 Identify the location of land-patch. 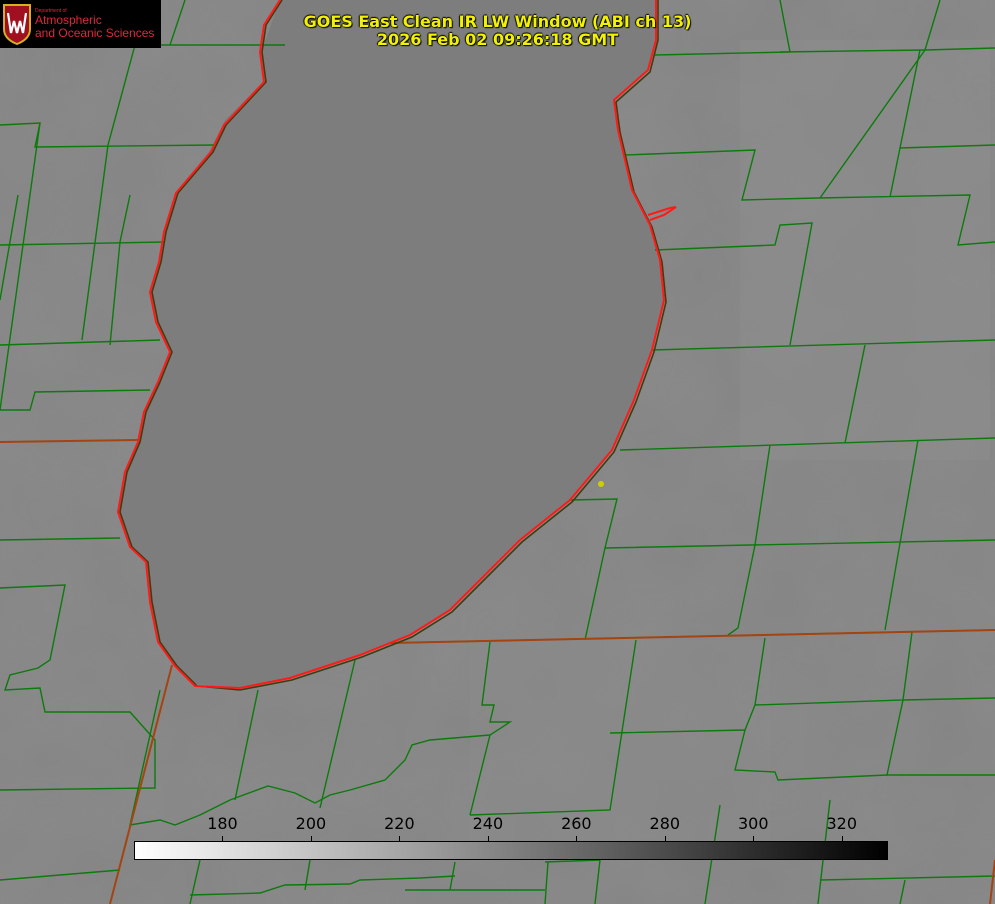
(865, 250).